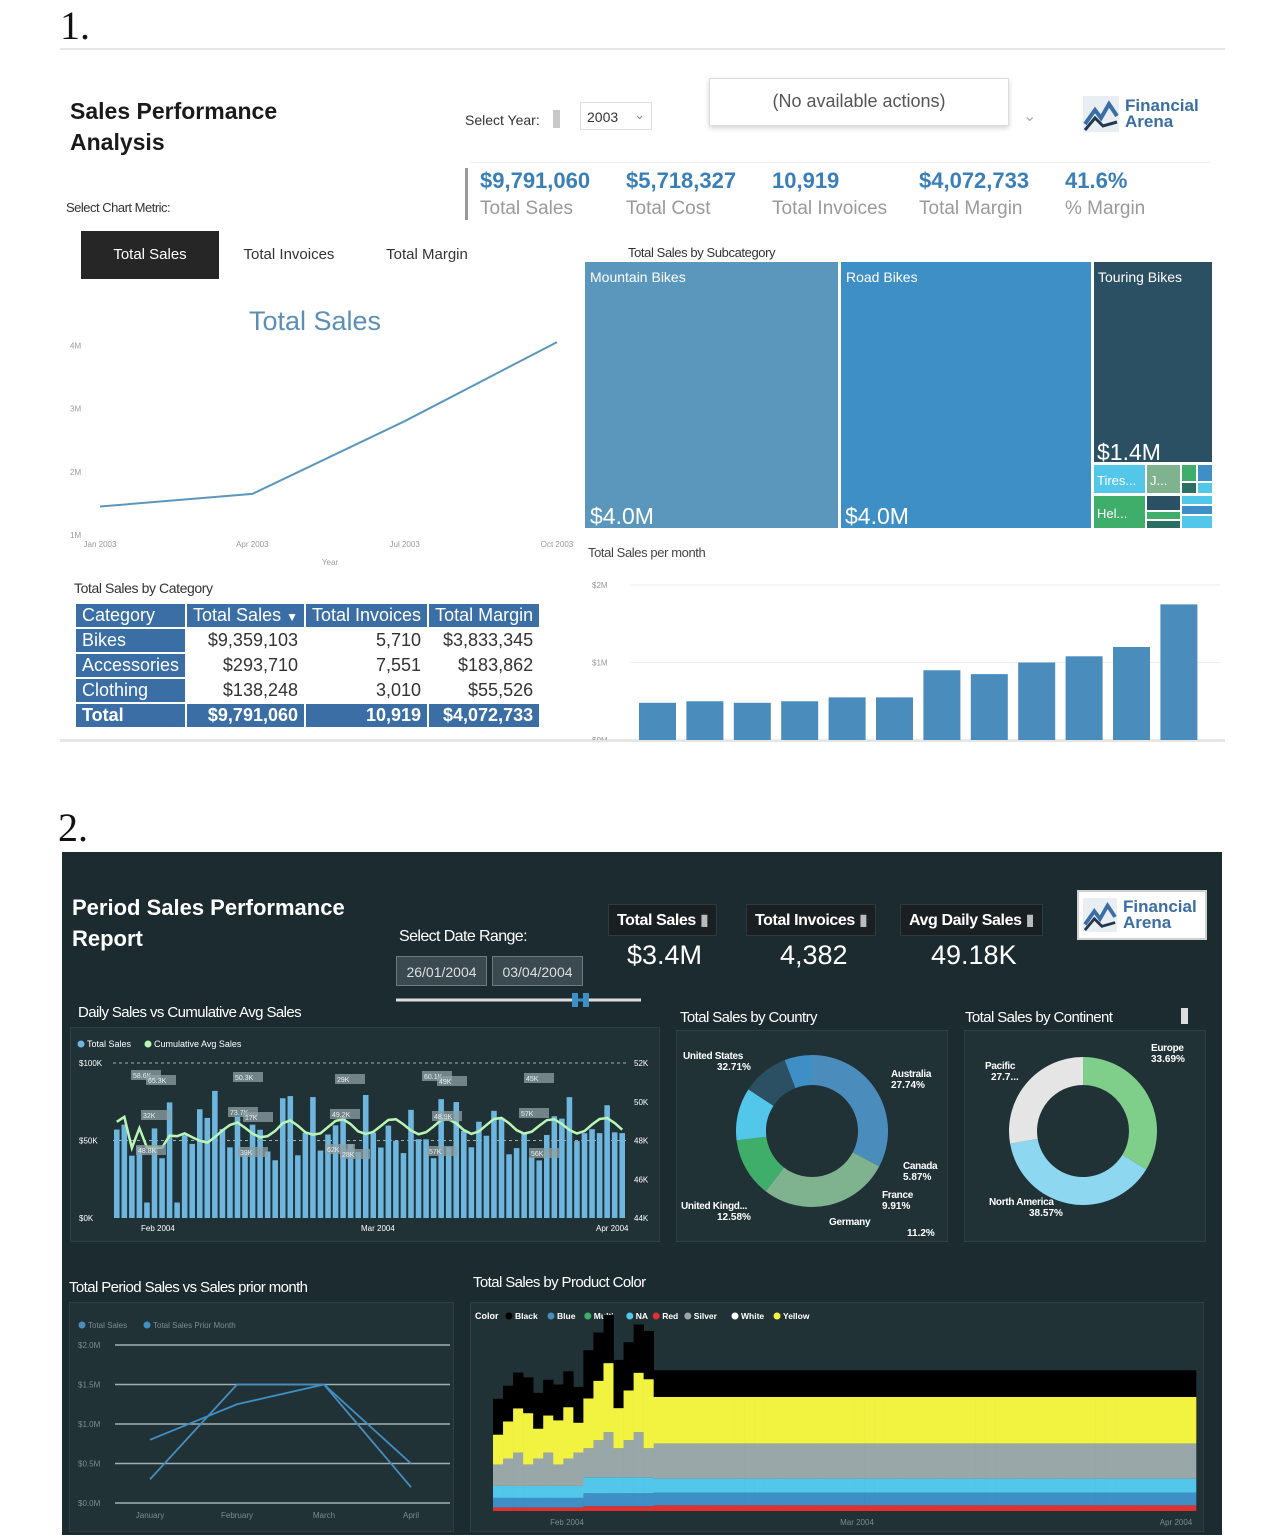  I want to click on kpi-header-total-sales: Total Sales ▮, so click(663, 920).